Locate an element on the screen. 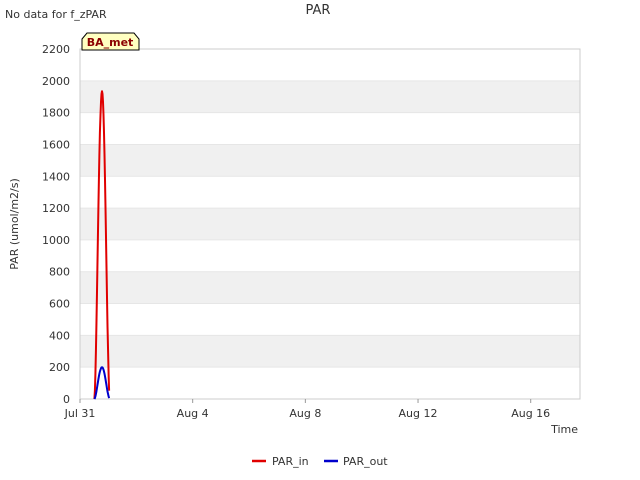 Image resolution: width=640 pixels, height=480 pixels. y-tick-label: 400 is located at coordinates (59, 335).